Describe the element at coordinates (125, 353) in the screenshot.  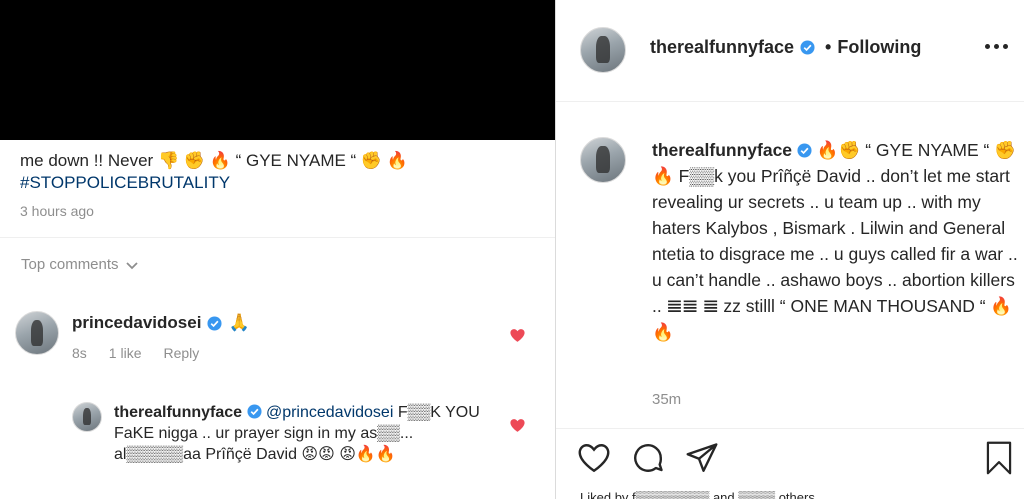
I see `comment-likes: 1 like` at that location.